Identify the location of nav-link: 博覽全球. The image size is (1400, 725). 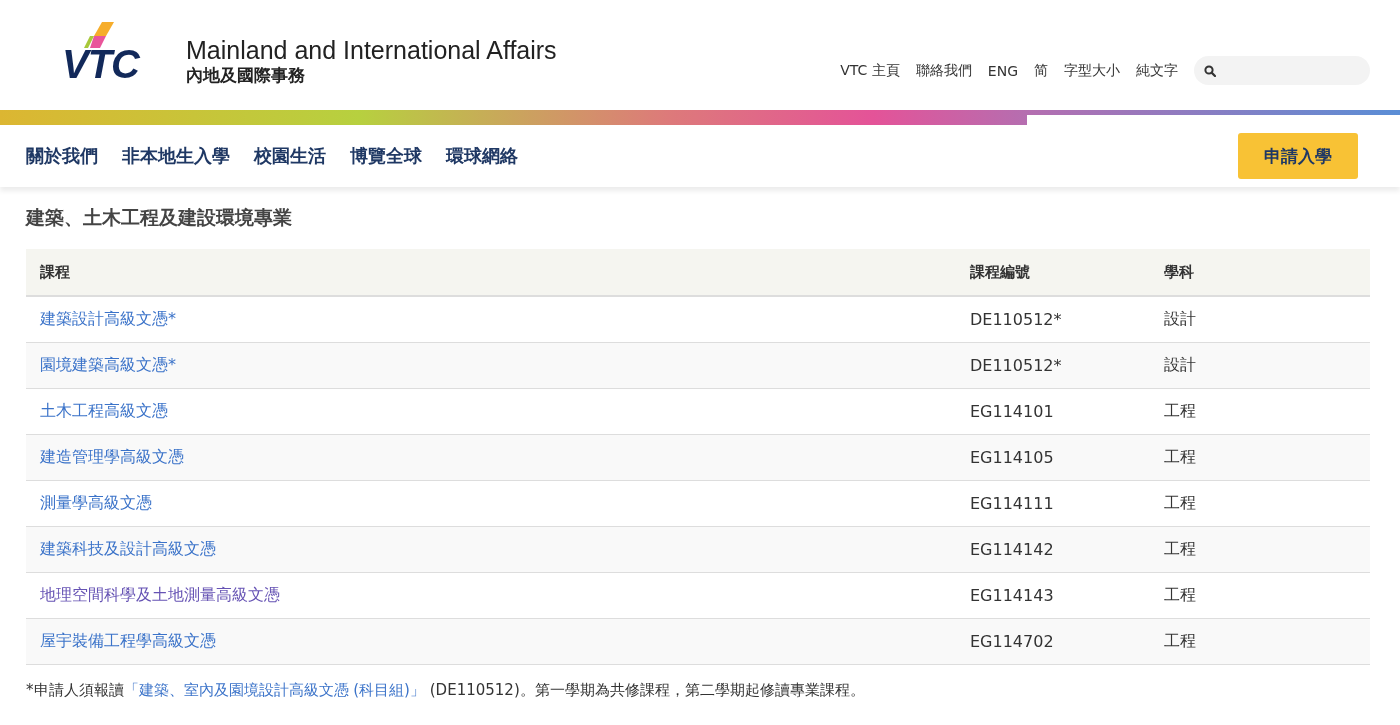
(386, 156).